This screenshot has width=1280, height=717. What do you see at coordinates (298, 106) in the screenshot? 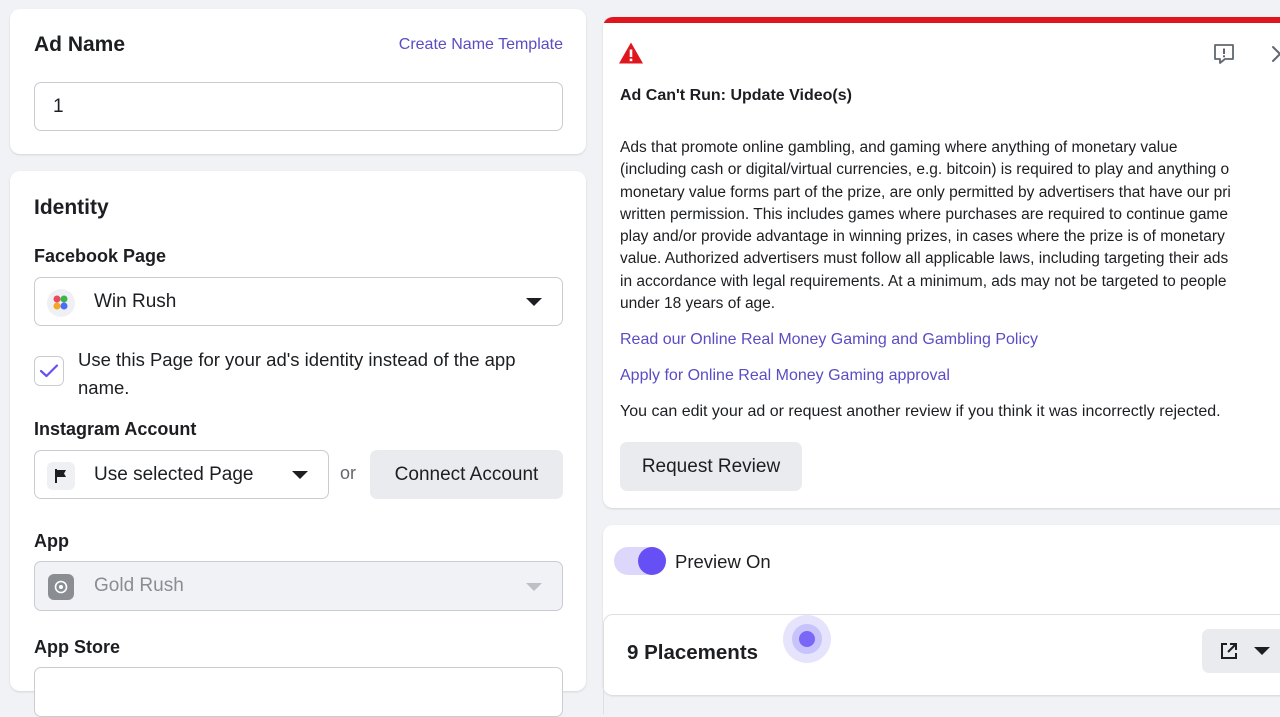
I see `ad-name-input: 1` at bounding box center [298, 106].